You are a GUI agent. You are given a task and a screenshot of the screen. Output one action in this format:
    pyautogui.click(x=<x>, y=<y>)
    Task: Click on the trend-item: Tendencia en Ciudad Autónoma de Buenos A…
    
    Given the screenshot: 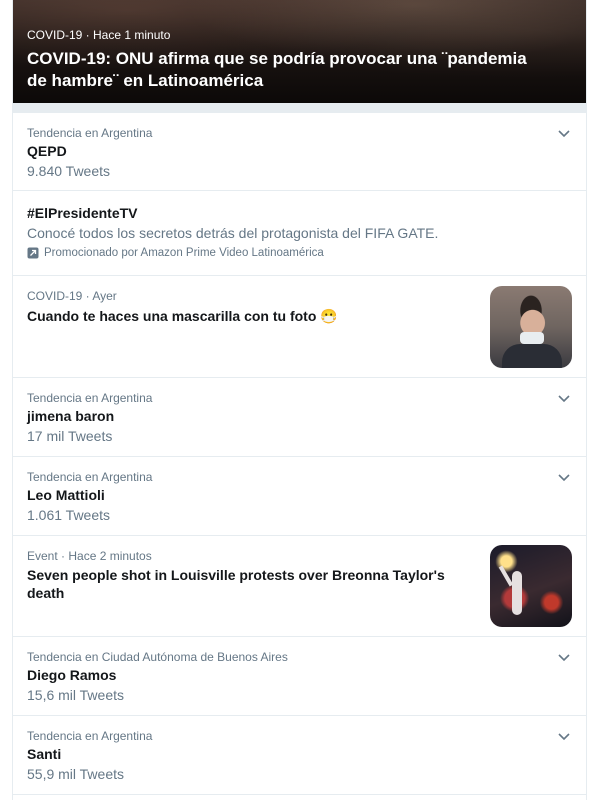 What is the action you would take?
    pyautogui.click(x=299, y=676)
    